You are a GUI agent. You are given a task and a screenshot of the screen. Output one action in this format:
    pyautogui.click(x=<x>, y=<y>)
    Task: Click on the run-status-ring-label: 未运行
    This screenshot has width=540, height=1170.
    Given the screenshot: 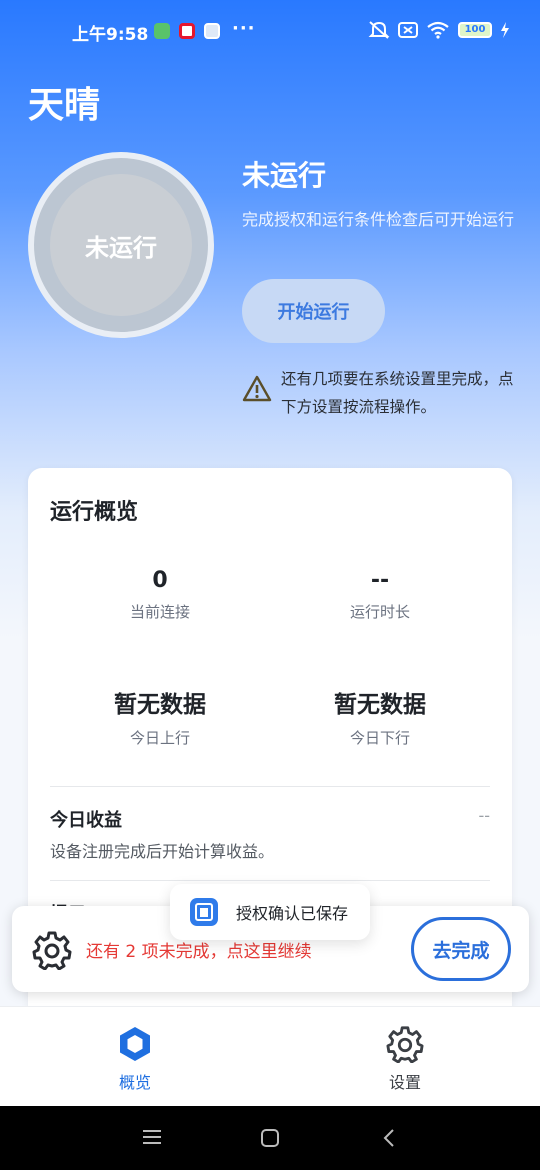 What is the action you would take?
    pyautogui.click(x=121, y=245)
    